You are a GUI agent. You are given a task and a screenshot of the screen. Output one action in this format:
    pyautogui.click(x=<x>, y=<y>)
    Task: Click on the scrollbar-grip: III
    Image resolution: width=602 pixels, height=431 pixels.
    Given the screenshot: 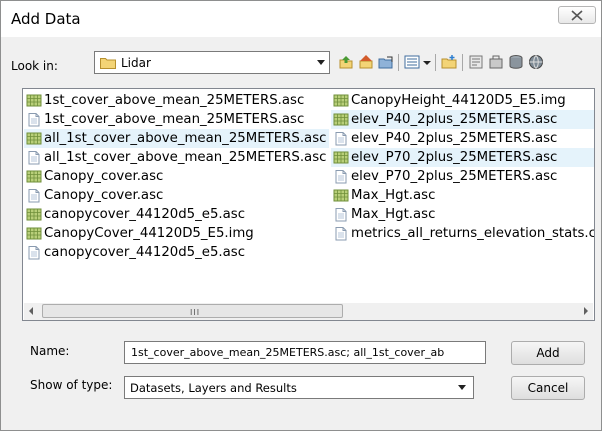 What is the action you would take?
    pyautogui.click(x=195, y=312)
    